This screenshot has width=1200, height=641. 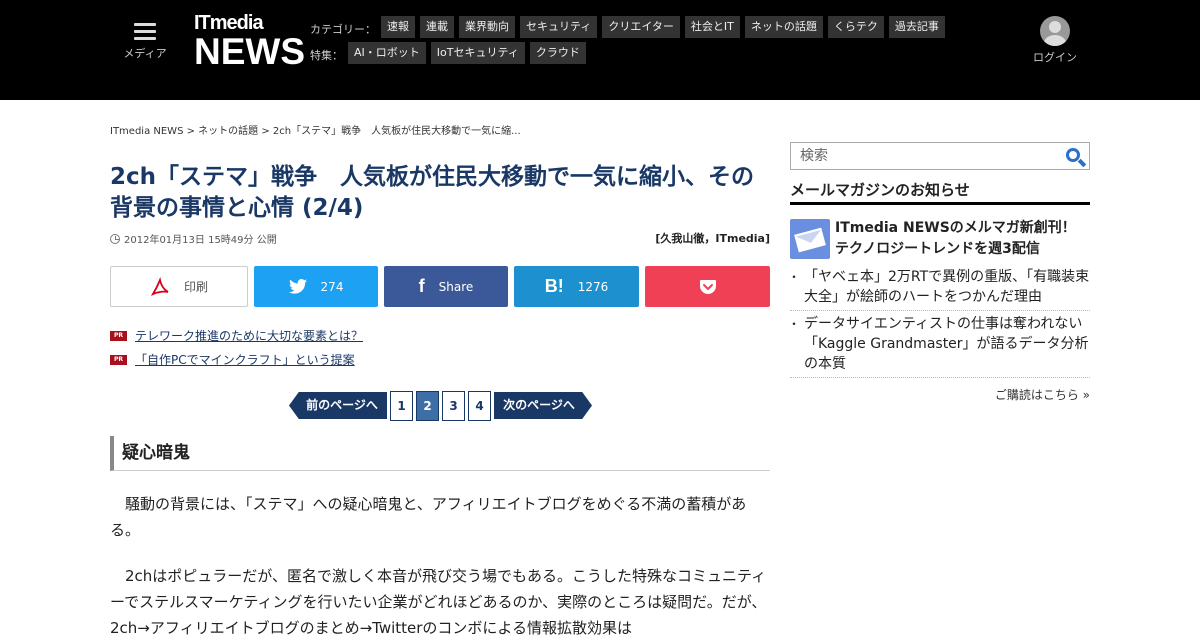 I want to click on site-logo: ITmedia NEWS, so click(x=249, y=42).